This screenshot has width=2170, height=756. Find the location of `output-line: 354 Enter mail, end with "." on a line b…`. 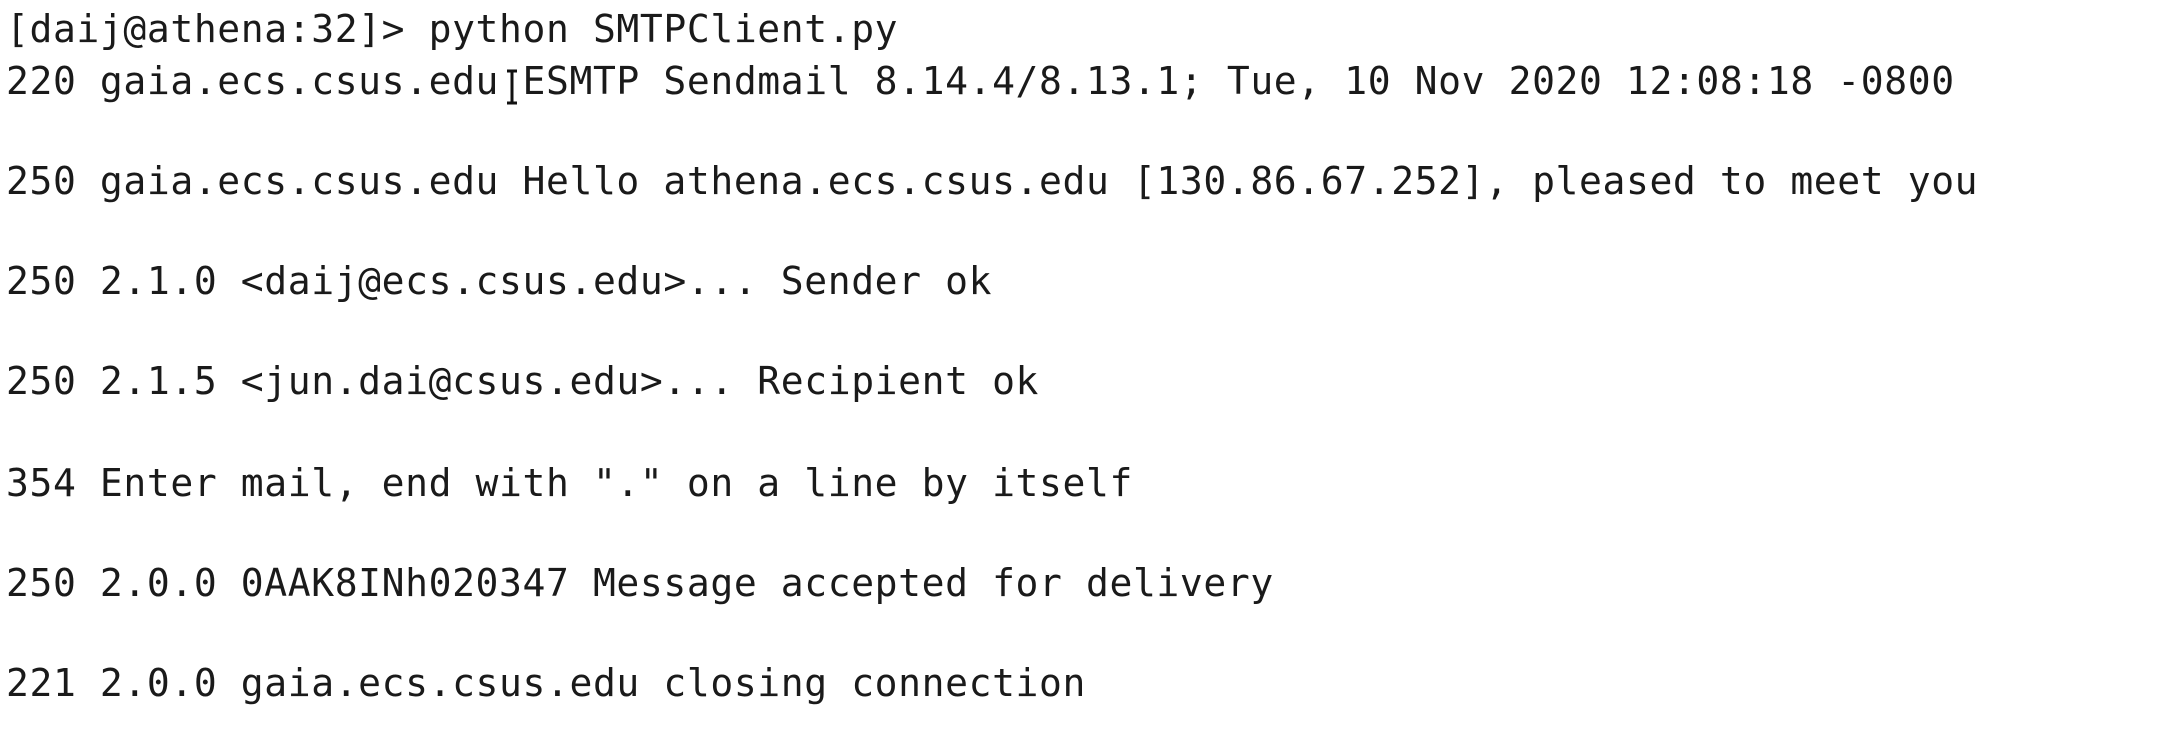

output-line: 354 Enter mail, end with "." on a line b… is located at coordinates (569, 483).